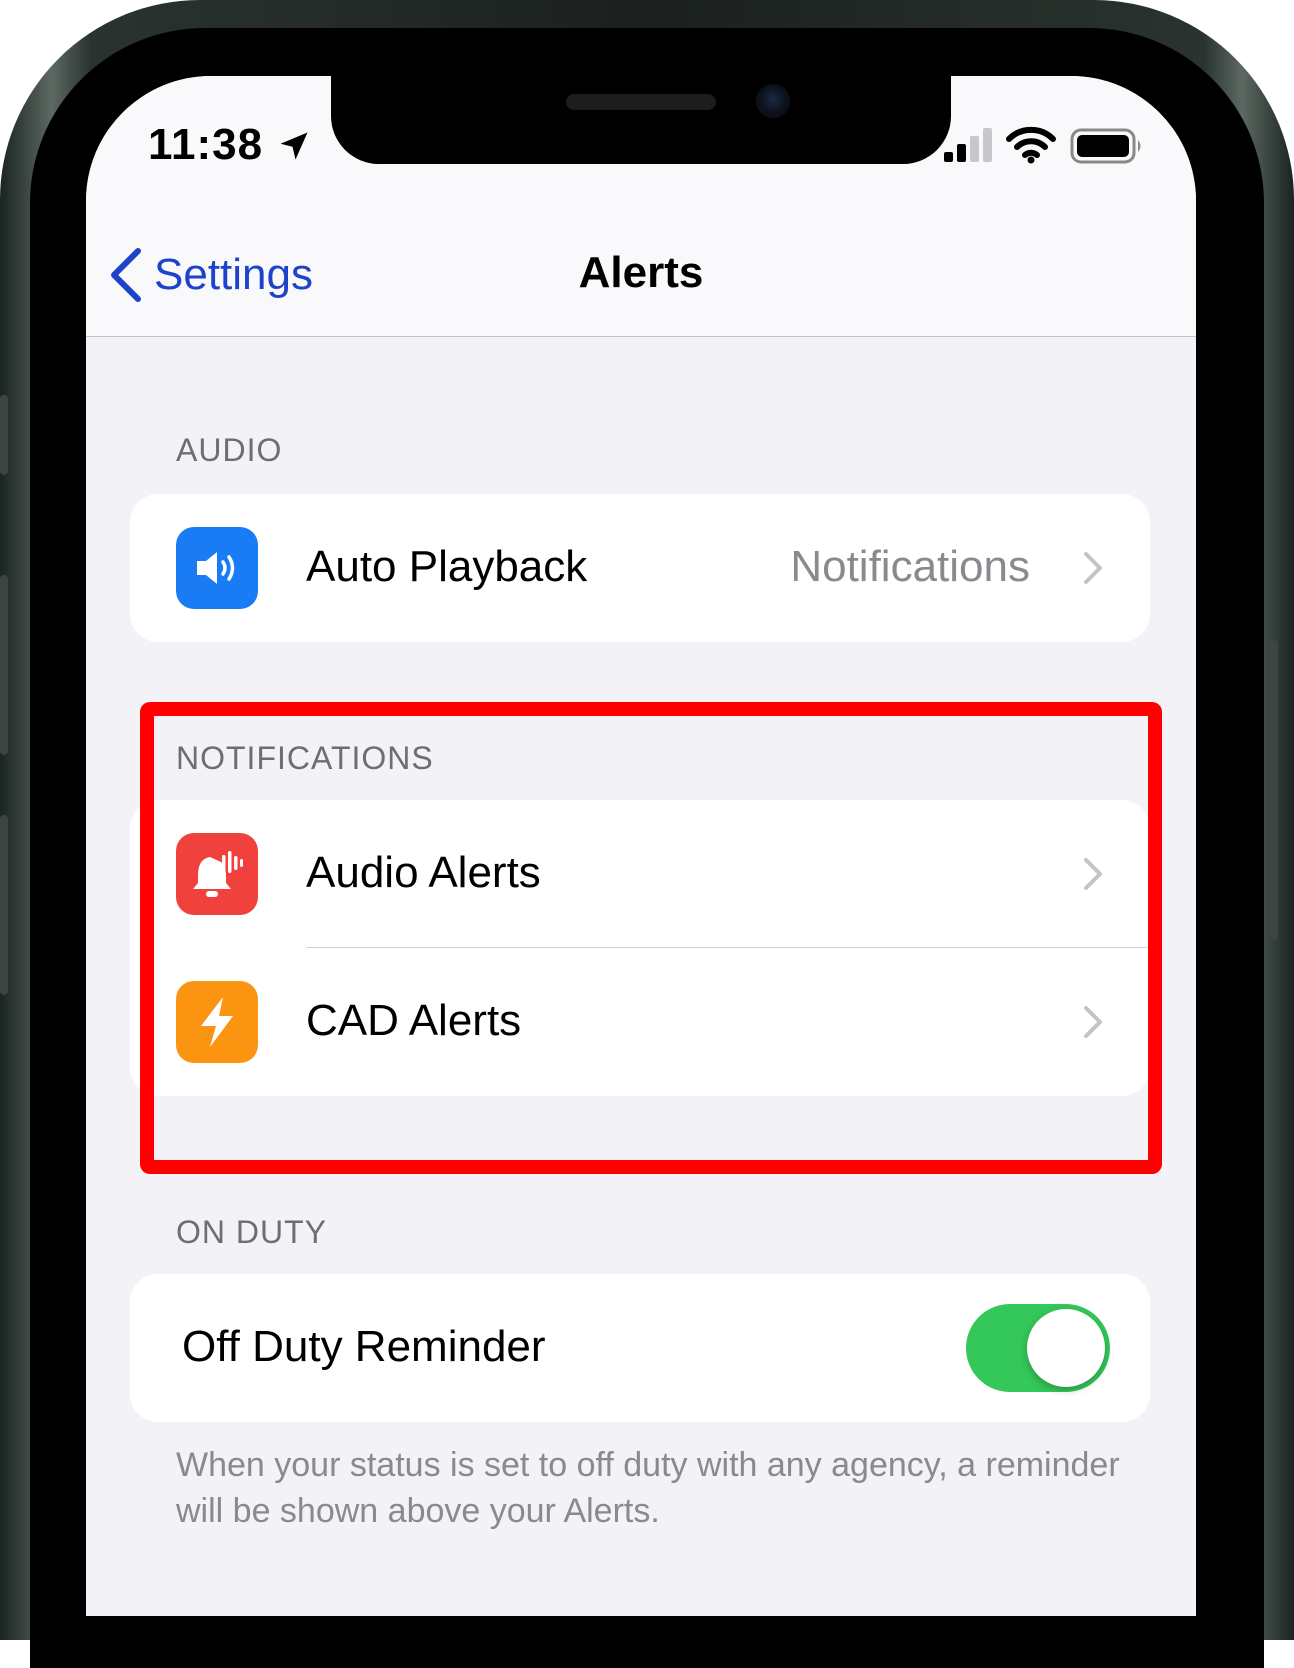 Image resolution: width=1294 pixels, height=1668 pixels. Describe the element at coordinates (1105, 146) in the screenshot. I see `battery-icon` at that location.